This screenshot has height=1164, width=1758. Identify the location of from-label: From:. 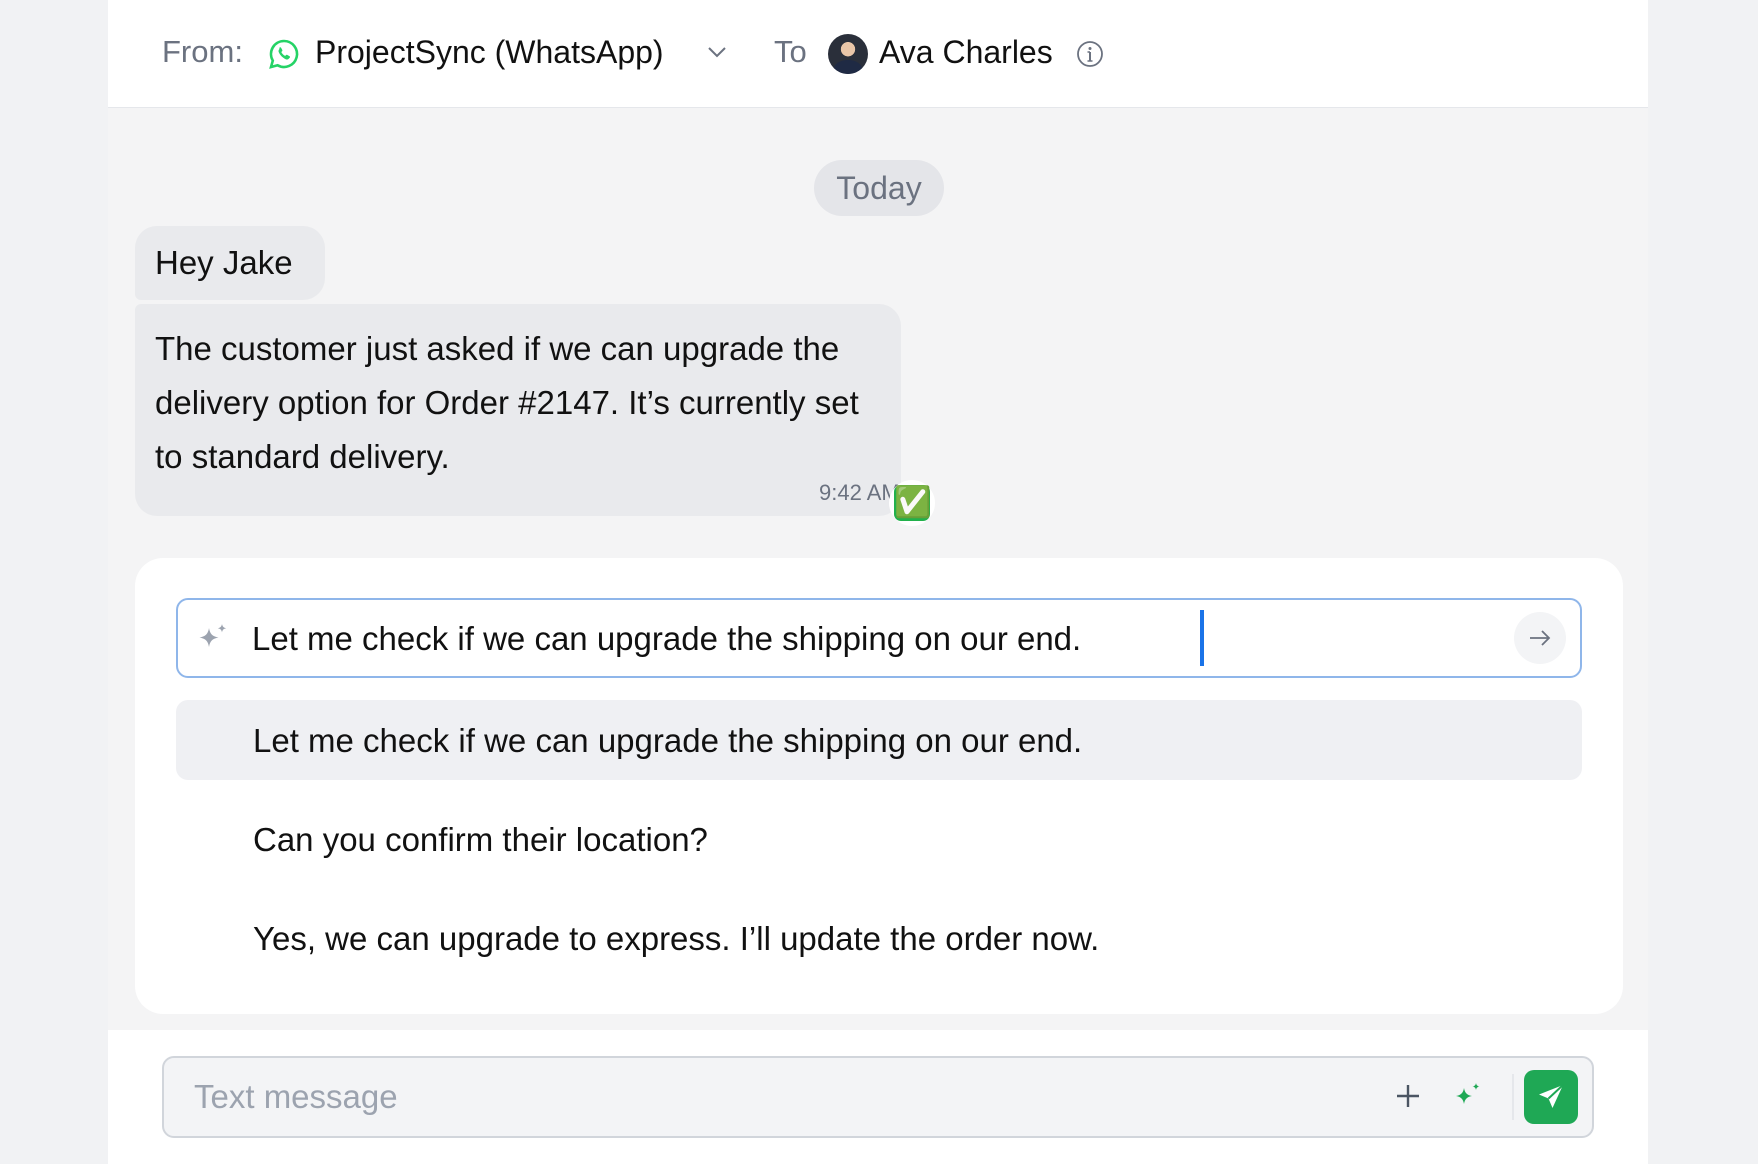
(202, 51).